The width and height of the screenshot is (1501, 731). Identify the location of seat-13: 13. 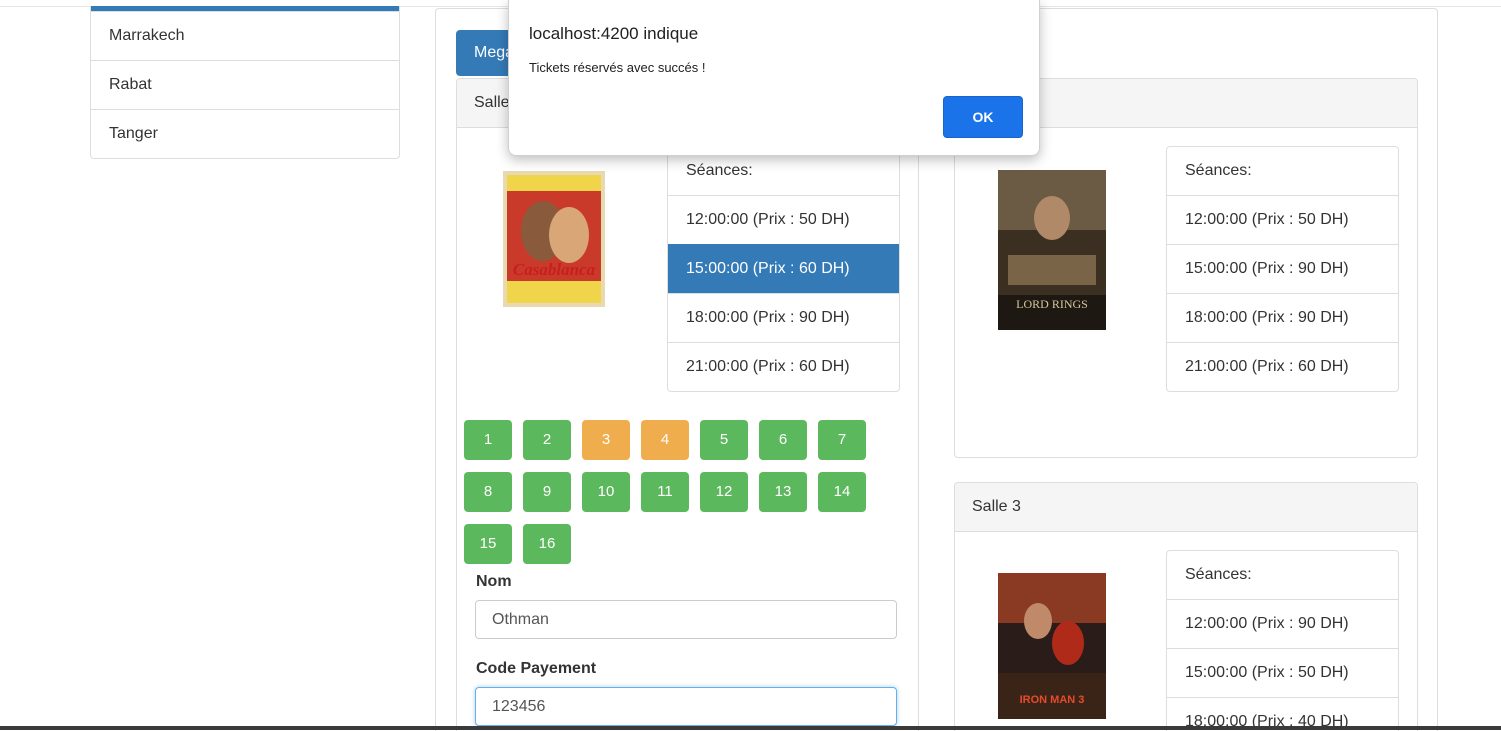
(783, 492).